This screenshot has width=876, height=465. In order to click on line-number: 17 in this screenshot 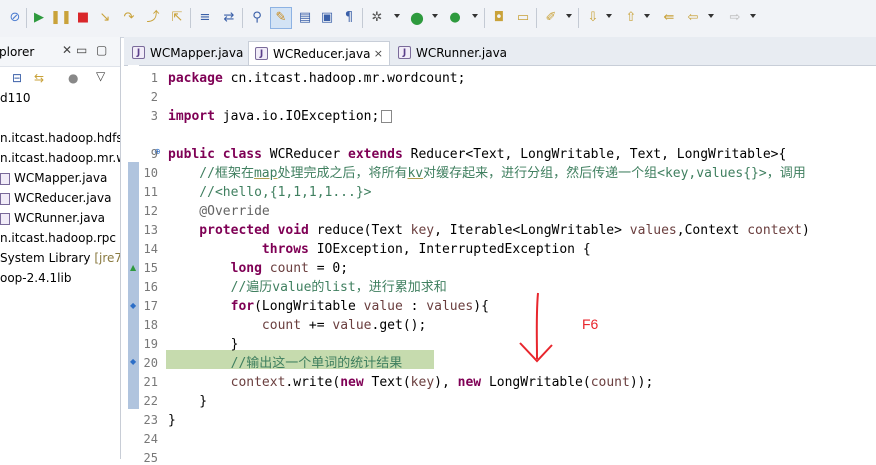, I will do `click(150, 306)`.